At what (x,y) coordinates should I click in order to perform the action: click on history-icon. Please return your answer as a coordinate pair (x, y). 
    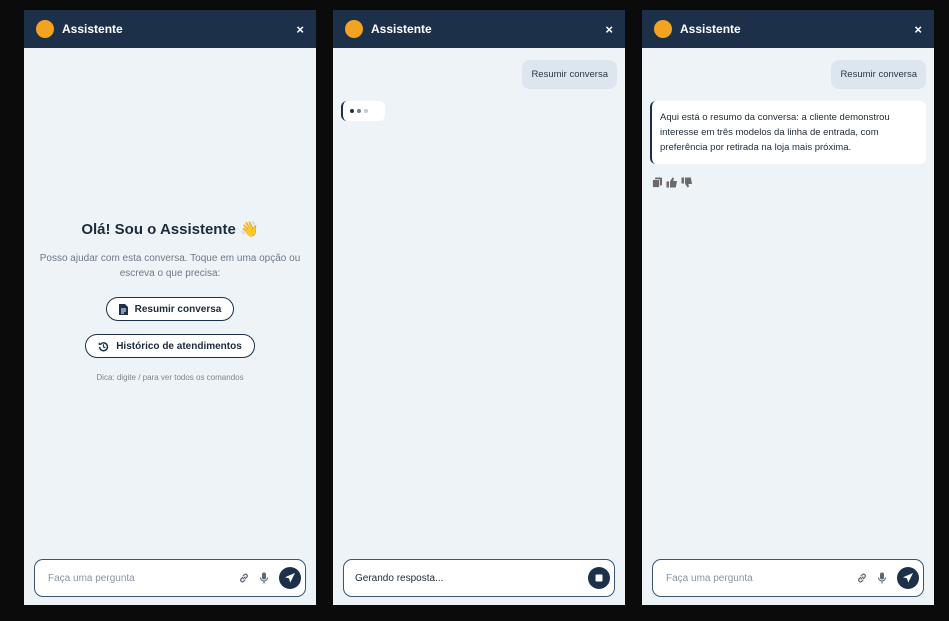
    Looking at the image, I should click on (103, 346).